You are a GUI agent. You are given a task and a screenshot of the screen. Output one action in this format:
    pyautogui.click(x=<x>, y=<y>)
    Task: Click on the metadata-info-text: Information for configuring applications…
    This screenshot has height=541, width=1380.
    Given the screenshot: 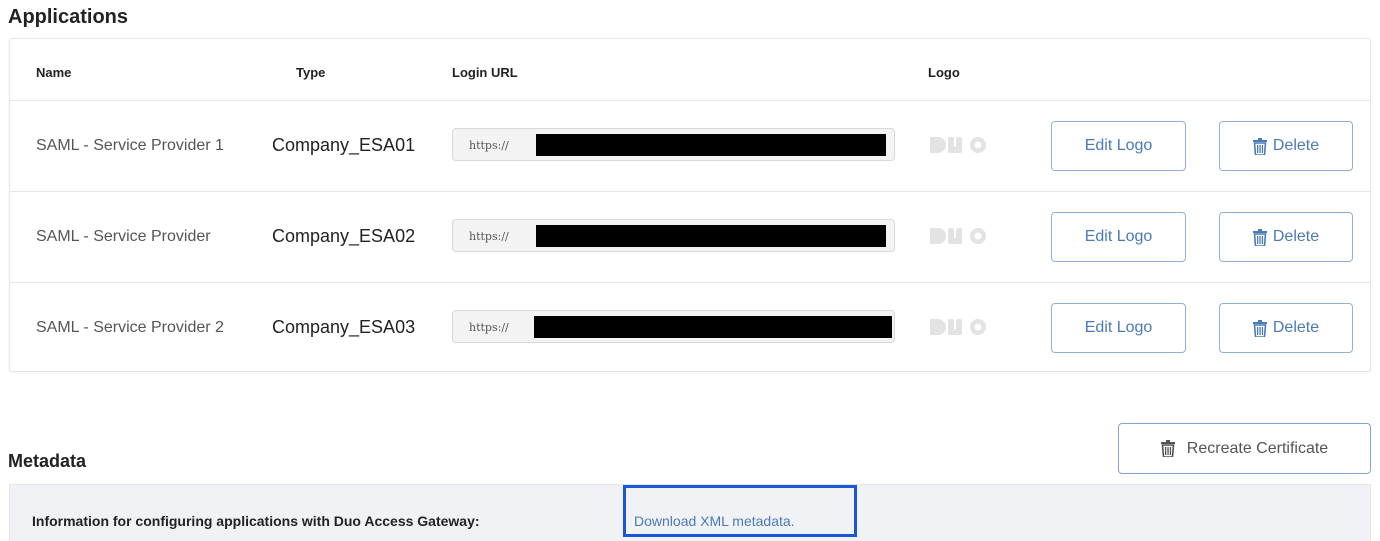 What is the action you would take?
    pyautogui.click(x=256, y=521)
    